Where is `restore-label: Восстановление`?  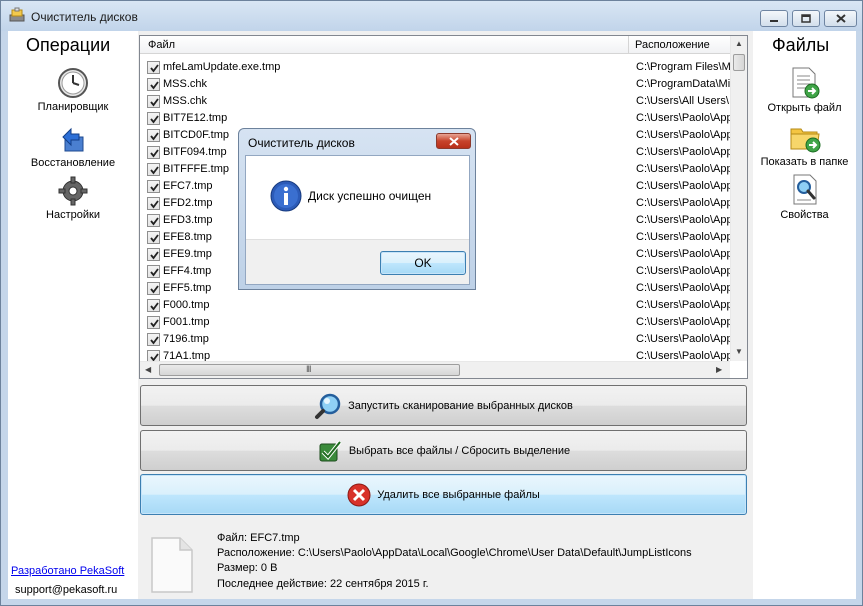 restore-label: Восстановление is located at coordinates (73, 163).